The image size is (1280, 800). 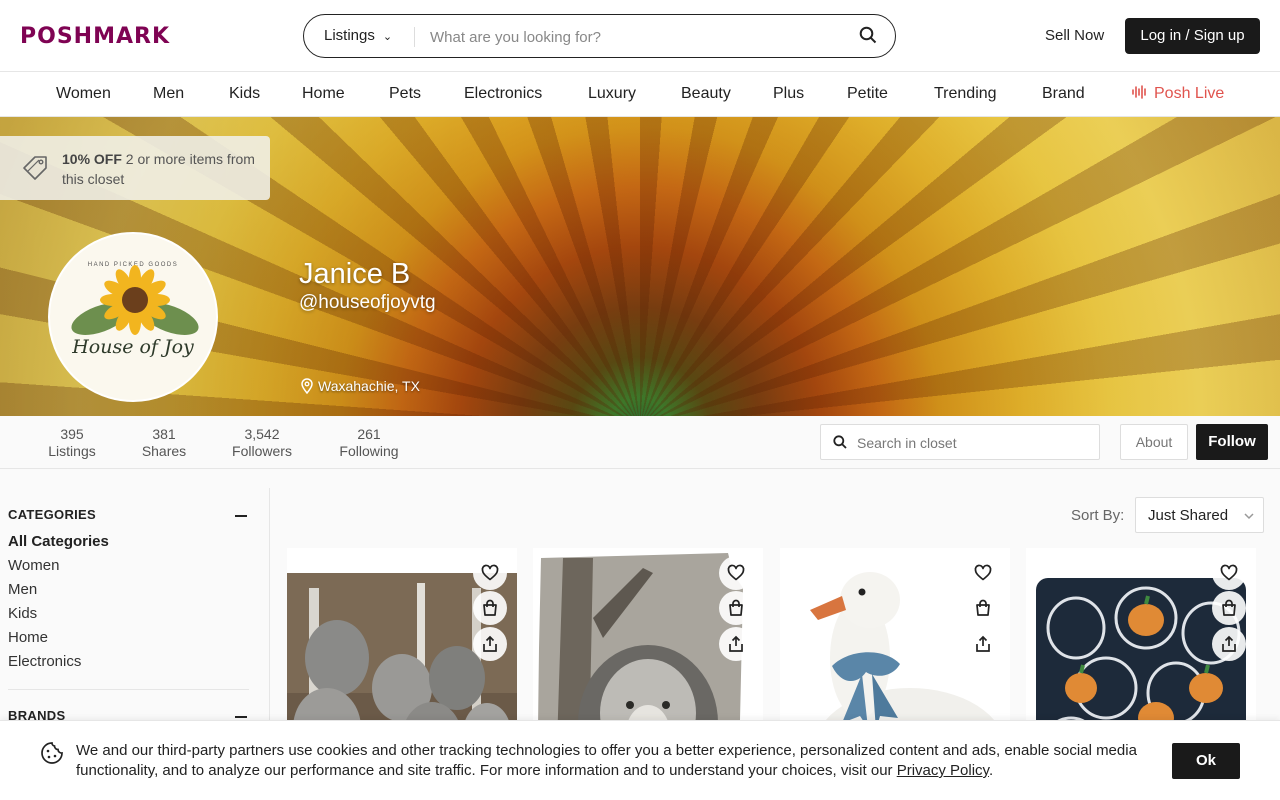 What do you see at coordinates (168, 94) in the screenshot?
I see `nav-item-men: Men` at bounding box center [168, 94].